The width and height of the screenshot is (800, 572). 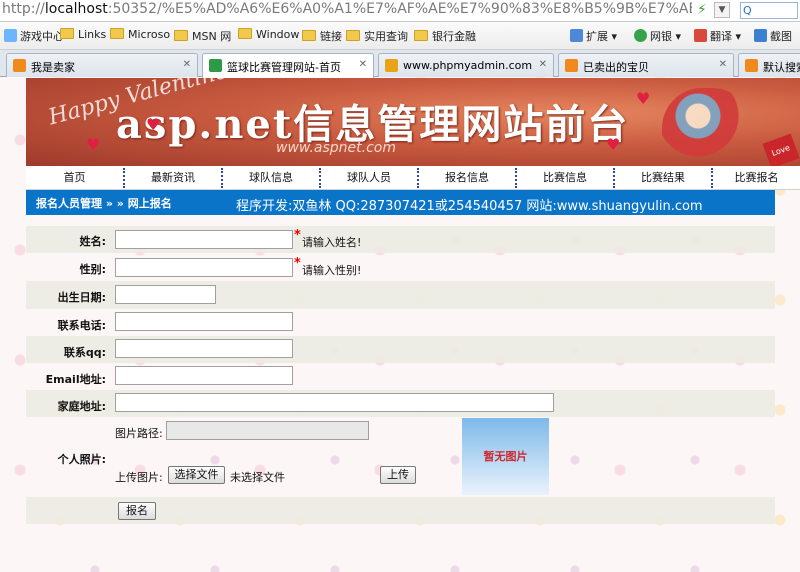 What do you see at coordinates (288, 65) in the screenshot?
I see `tab-home: 篮球比赛管理网站-首页 ✕` at bounding box center [288, 65].